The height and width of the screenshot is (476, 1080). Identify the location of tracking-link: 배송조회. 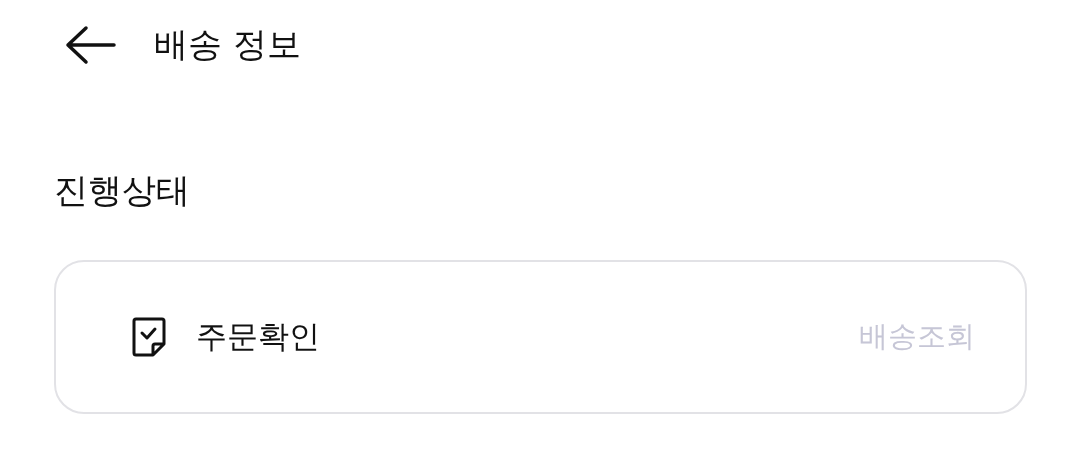
(917, 337).